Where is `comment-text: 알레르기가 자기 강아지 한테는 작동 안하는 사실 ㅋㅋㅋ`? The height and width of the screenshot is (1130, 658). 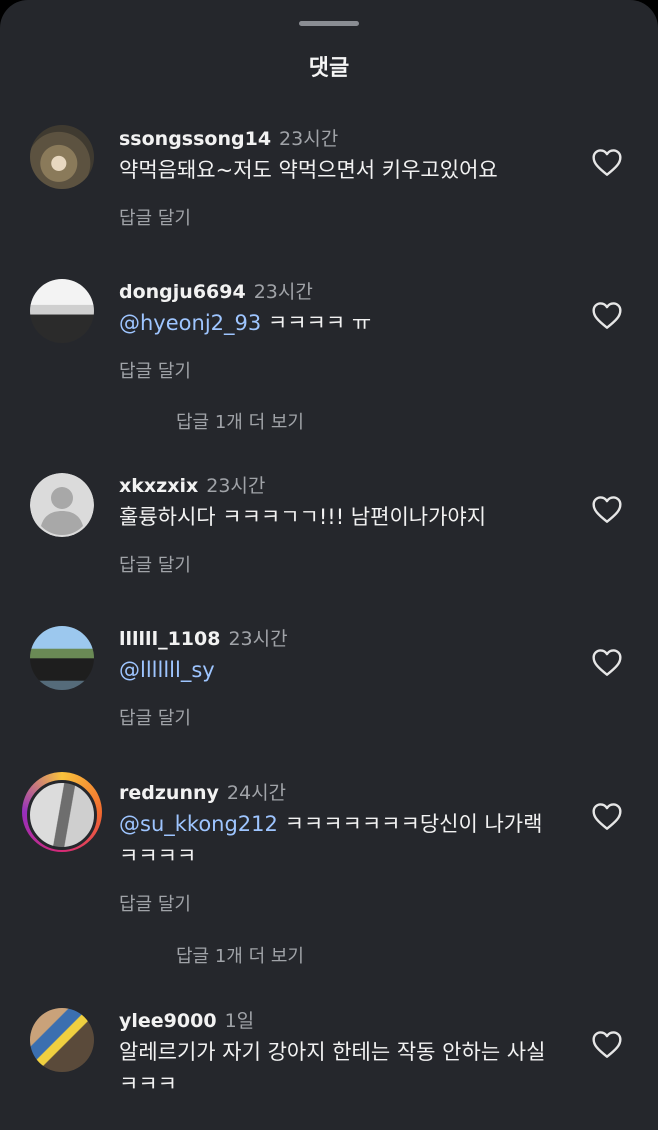 comment-text: 알레르기가 자기 강아지 한테는 작동 안하는 사실 ㅋㅋㅋ is located at coordinates (339, 1068).